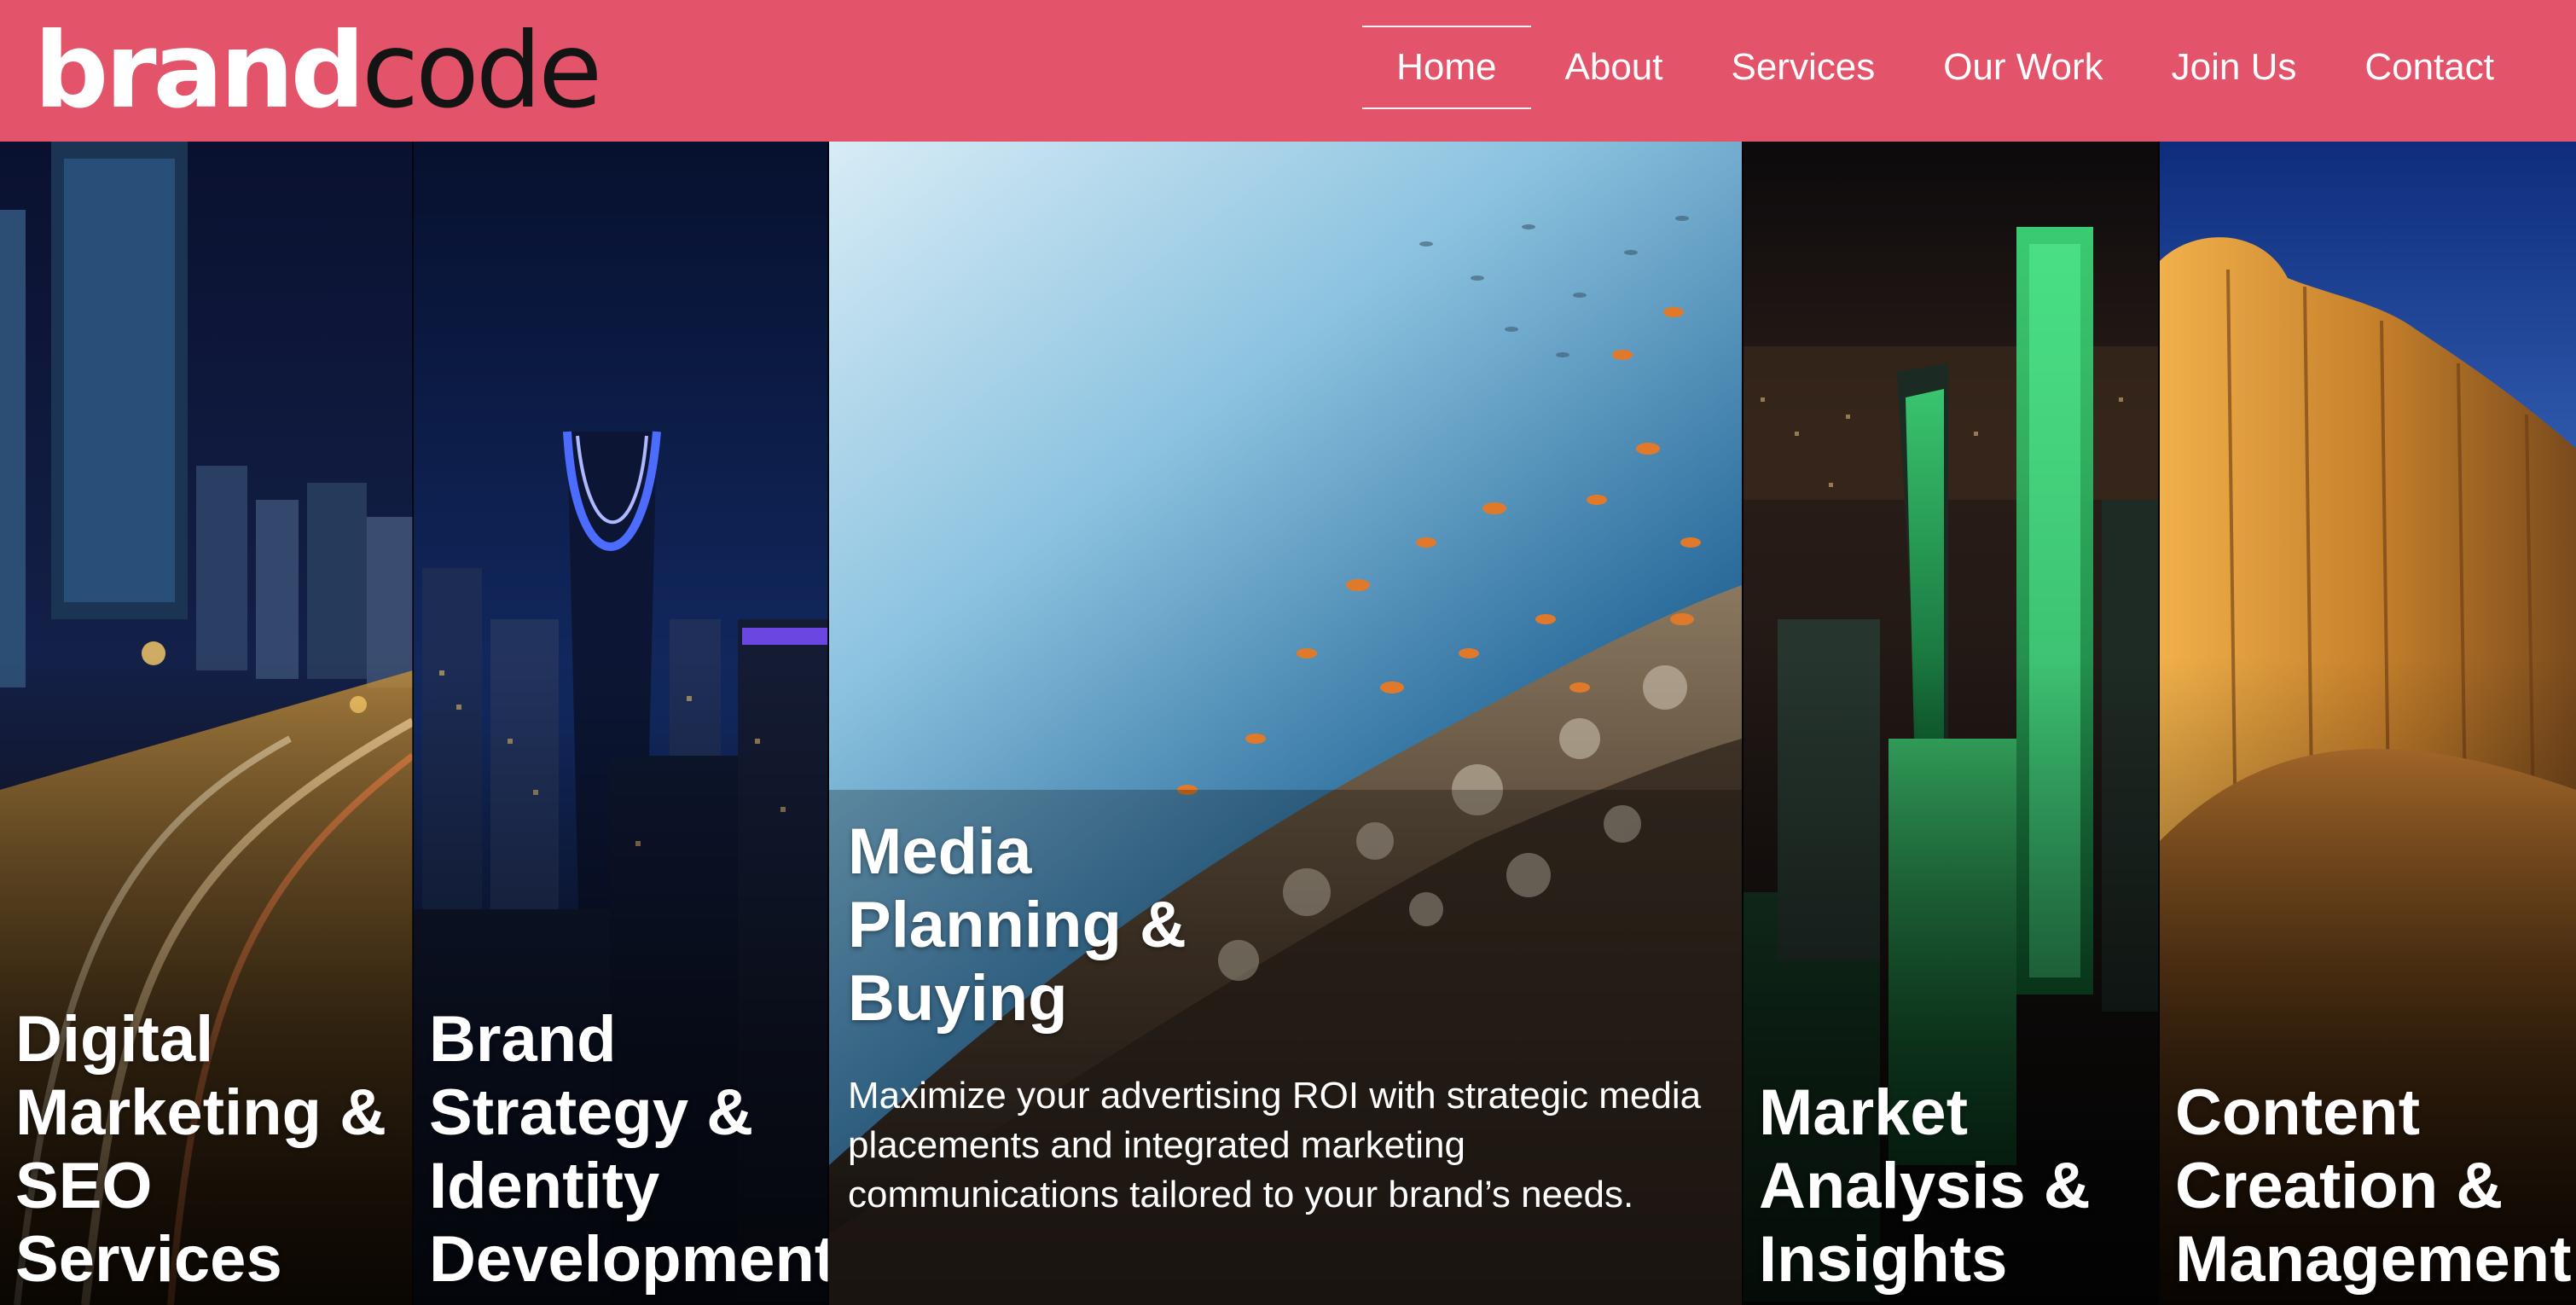 Image resolution: width=2576 pixels, height=1305 pixels. I want to click on logo-brand-text: brand, so click(199, 70).